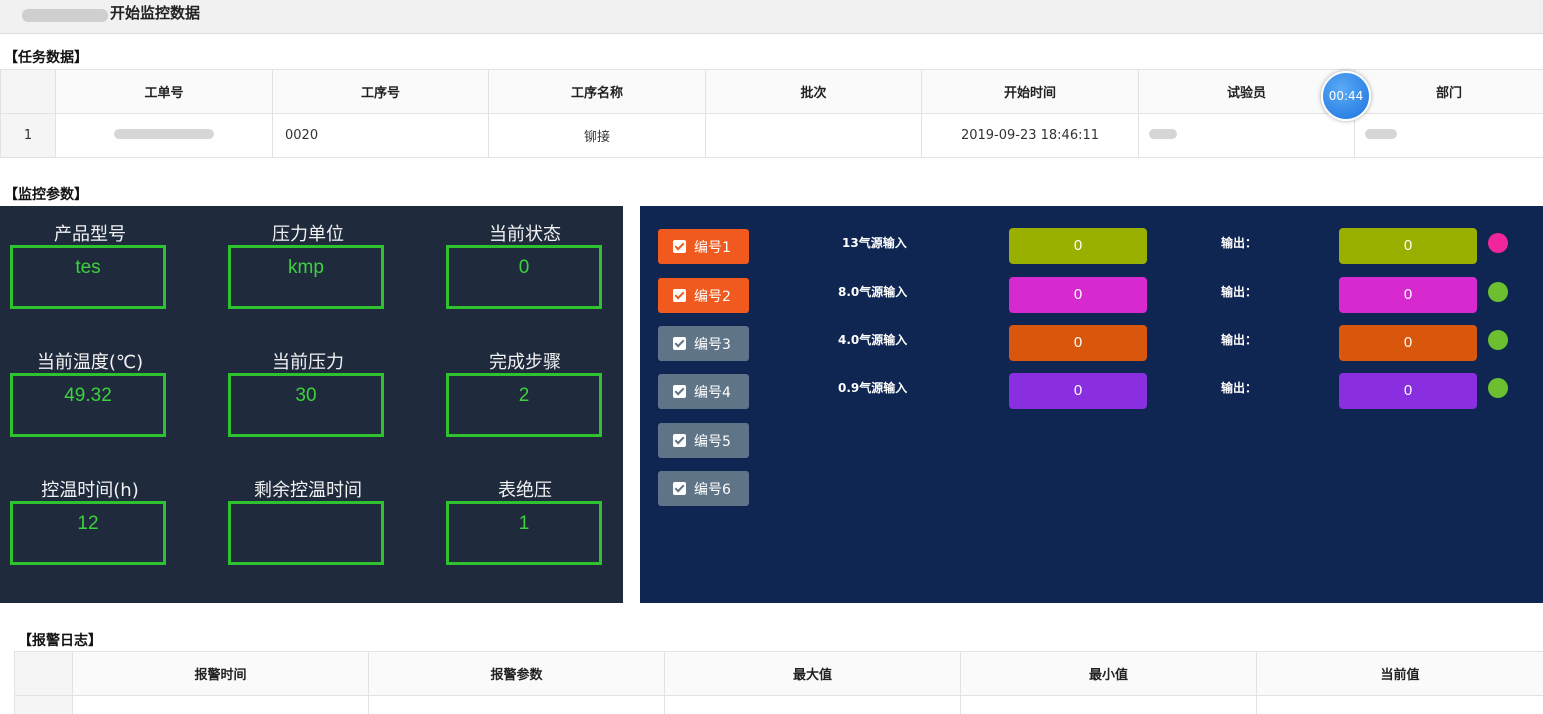 This screenshot has height=714, width=1543. I want to click on cell-process-name: 铆接, so click(597, 135).